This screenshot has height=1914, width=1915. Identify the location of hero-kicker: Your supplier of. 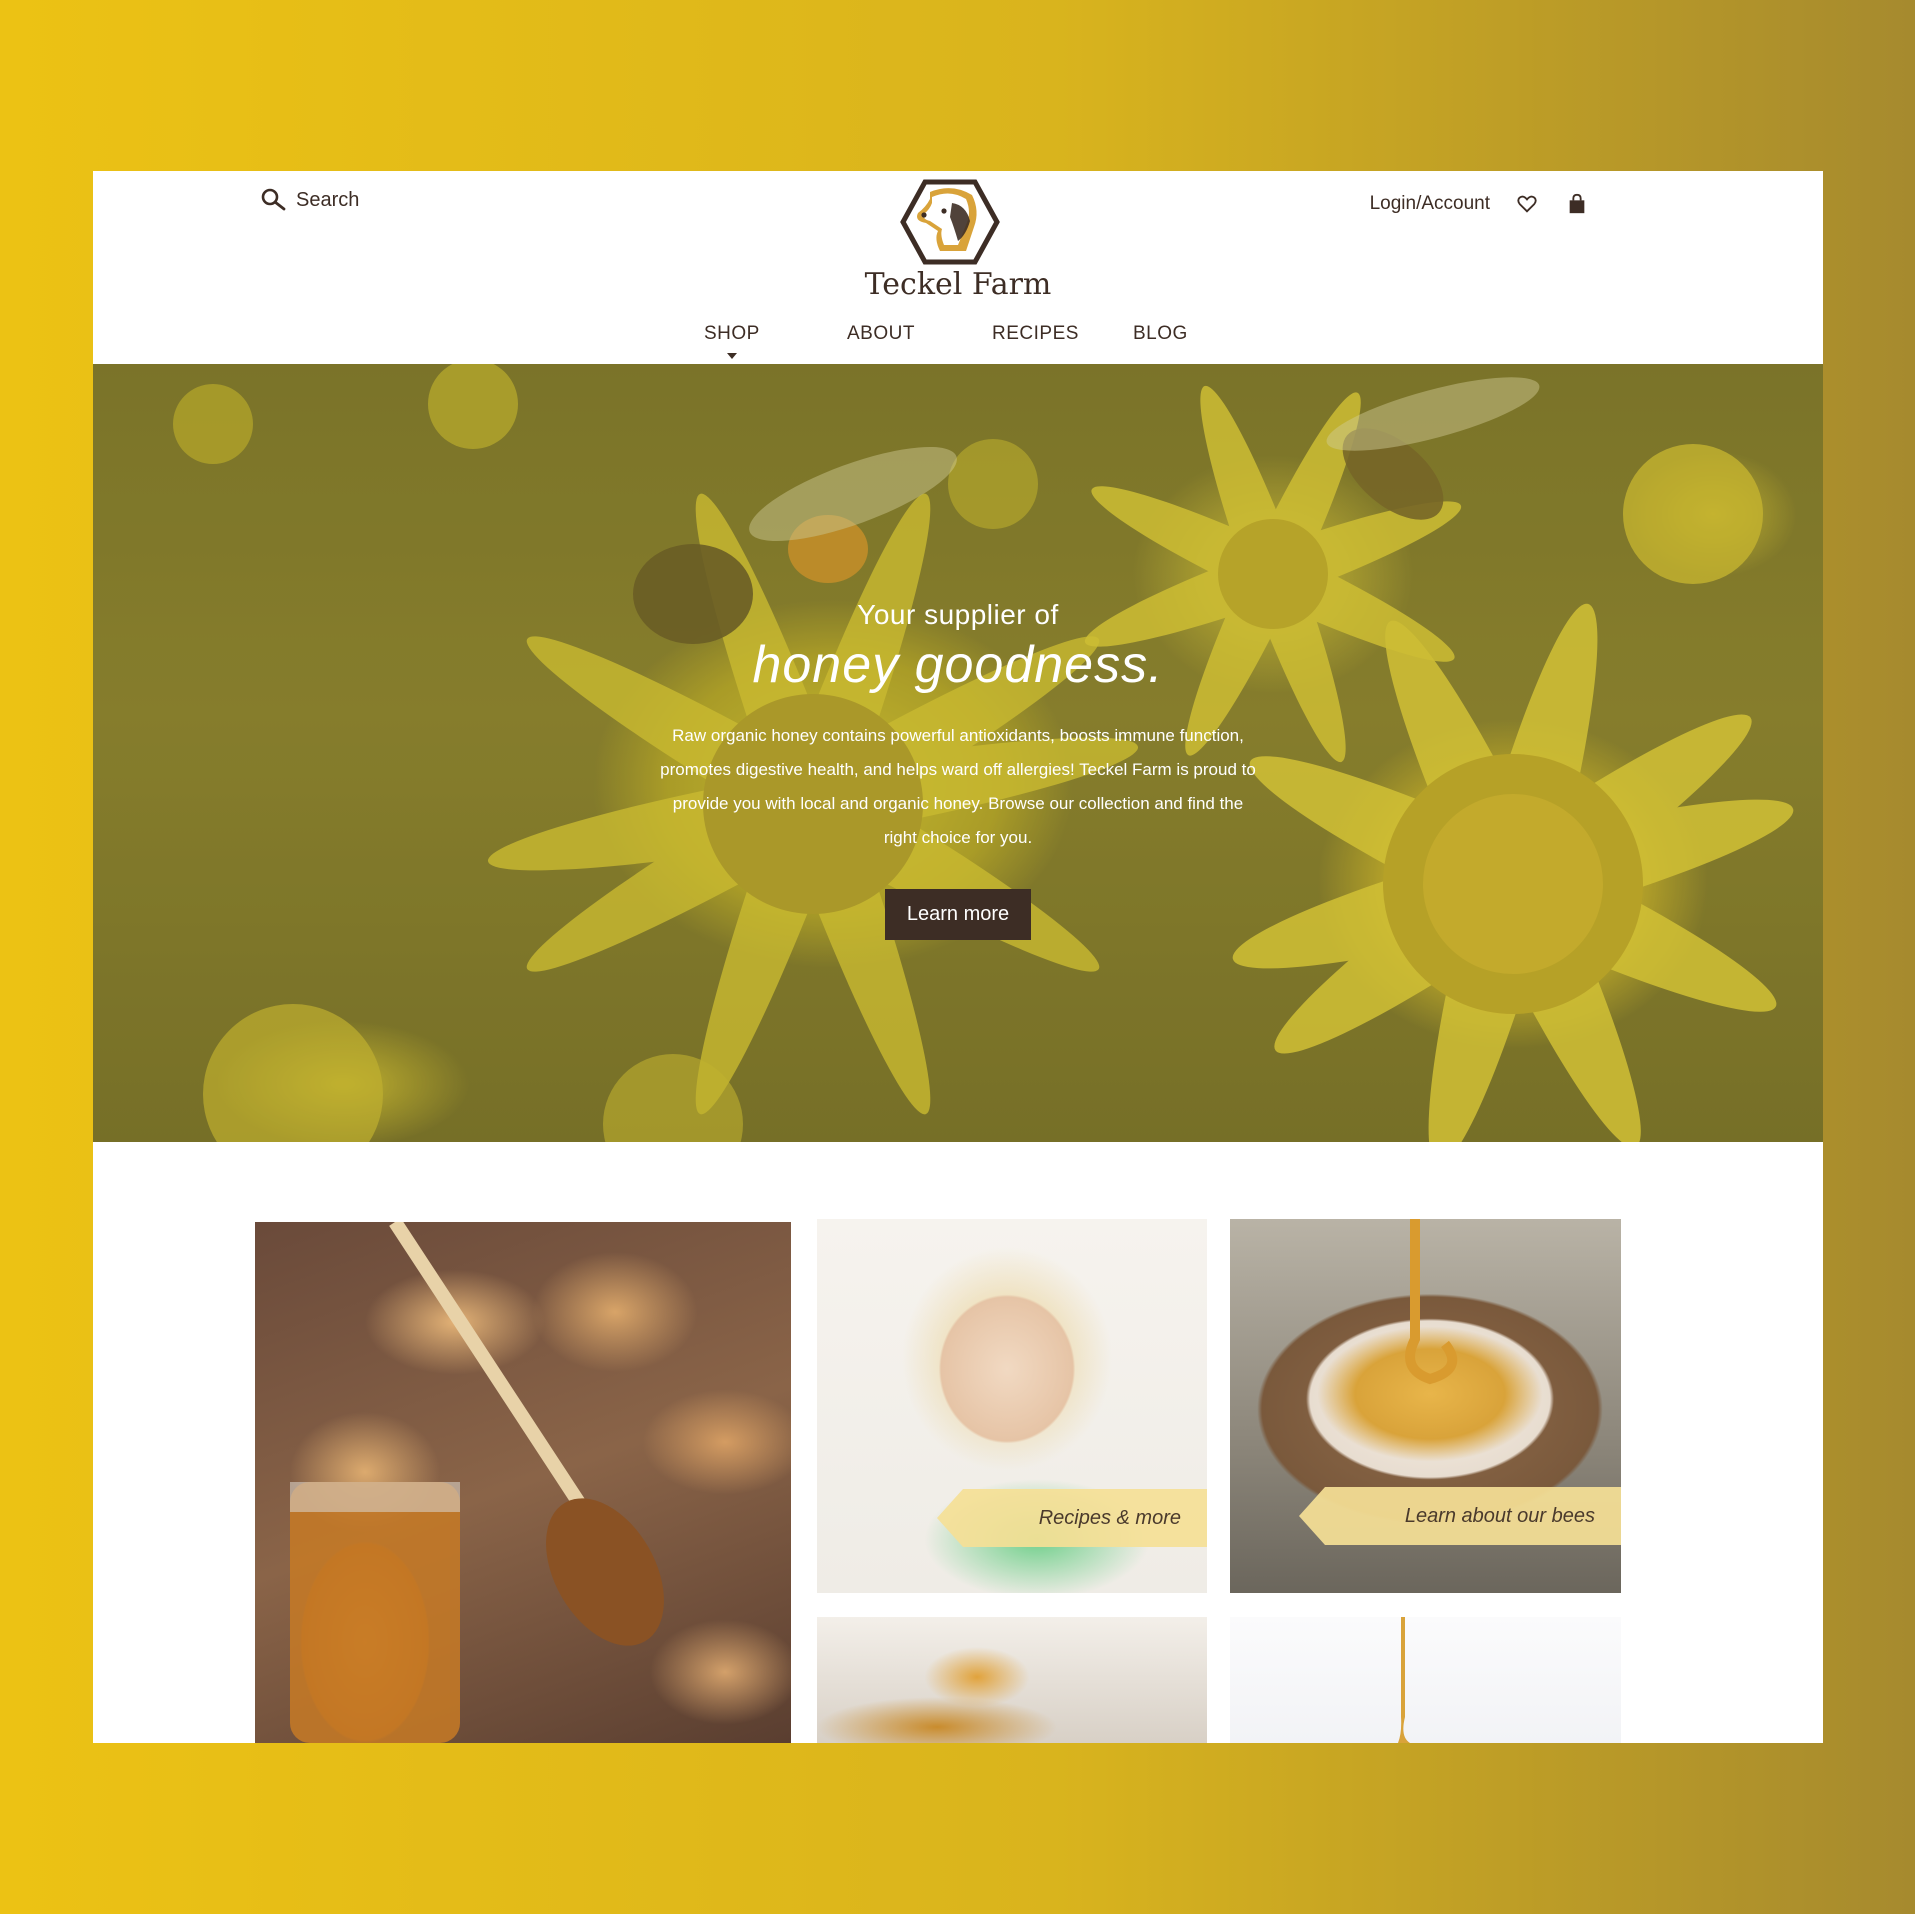
(958, 614).